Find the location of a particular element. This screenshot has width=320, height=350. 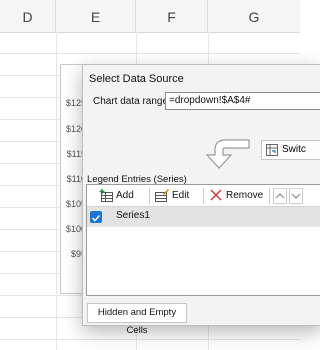

switch-button-label: Switc is located at coordinates (294, 149).